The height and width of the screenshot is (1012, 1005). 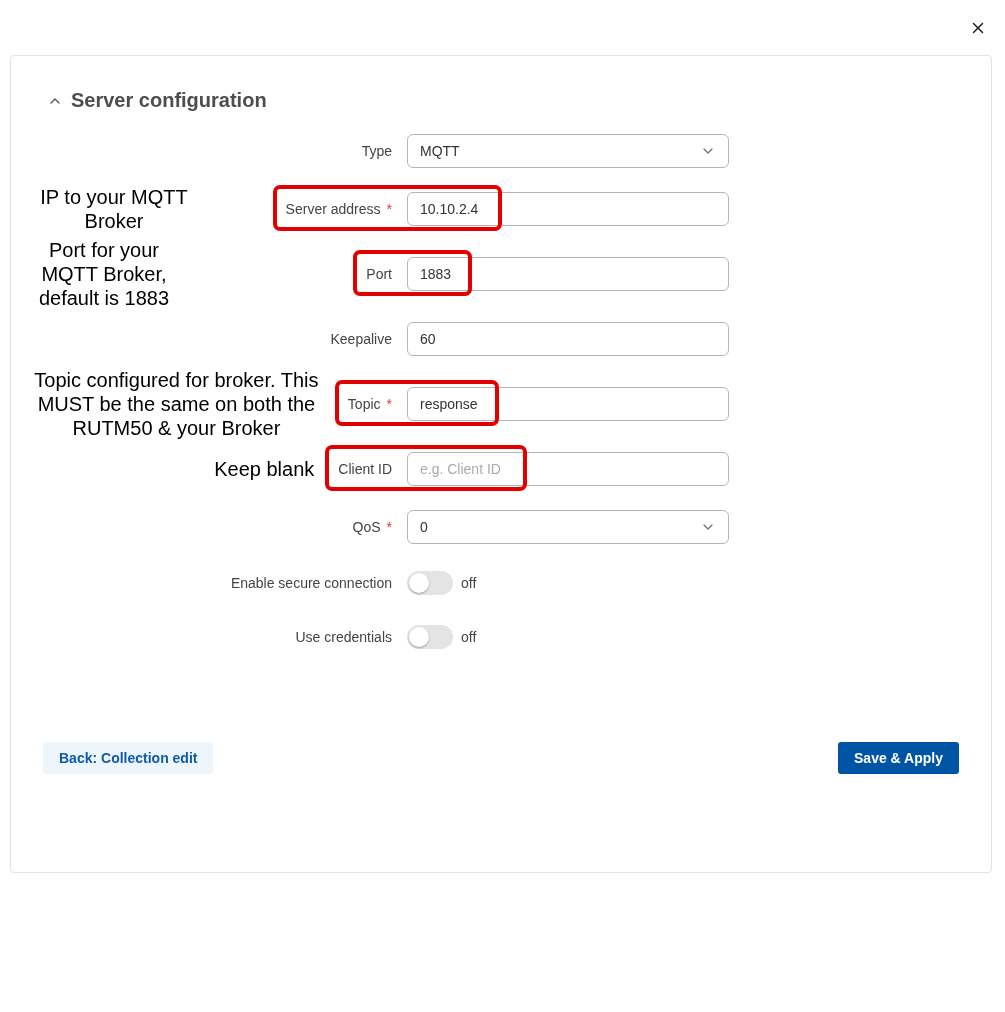 What do you see at coordinates (311, 583) in the screenshot?
I see `field-label: Enable secure connection` at bounding box center [311, 583].